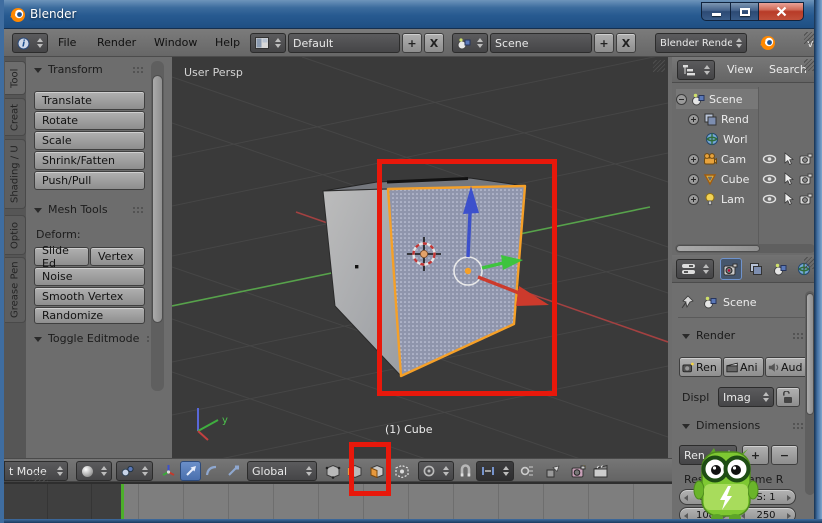  Describe the element at coordinates (89, 180) in the screenshot. I see `push-pull-button: Push/Pull` at that location.